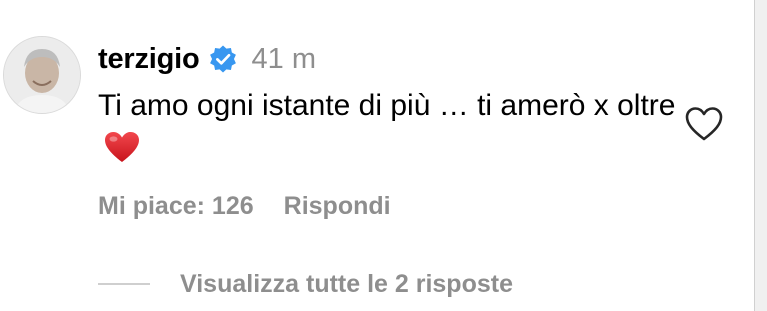  I want to click on reply-button: Rispondi, so click(337, 206).